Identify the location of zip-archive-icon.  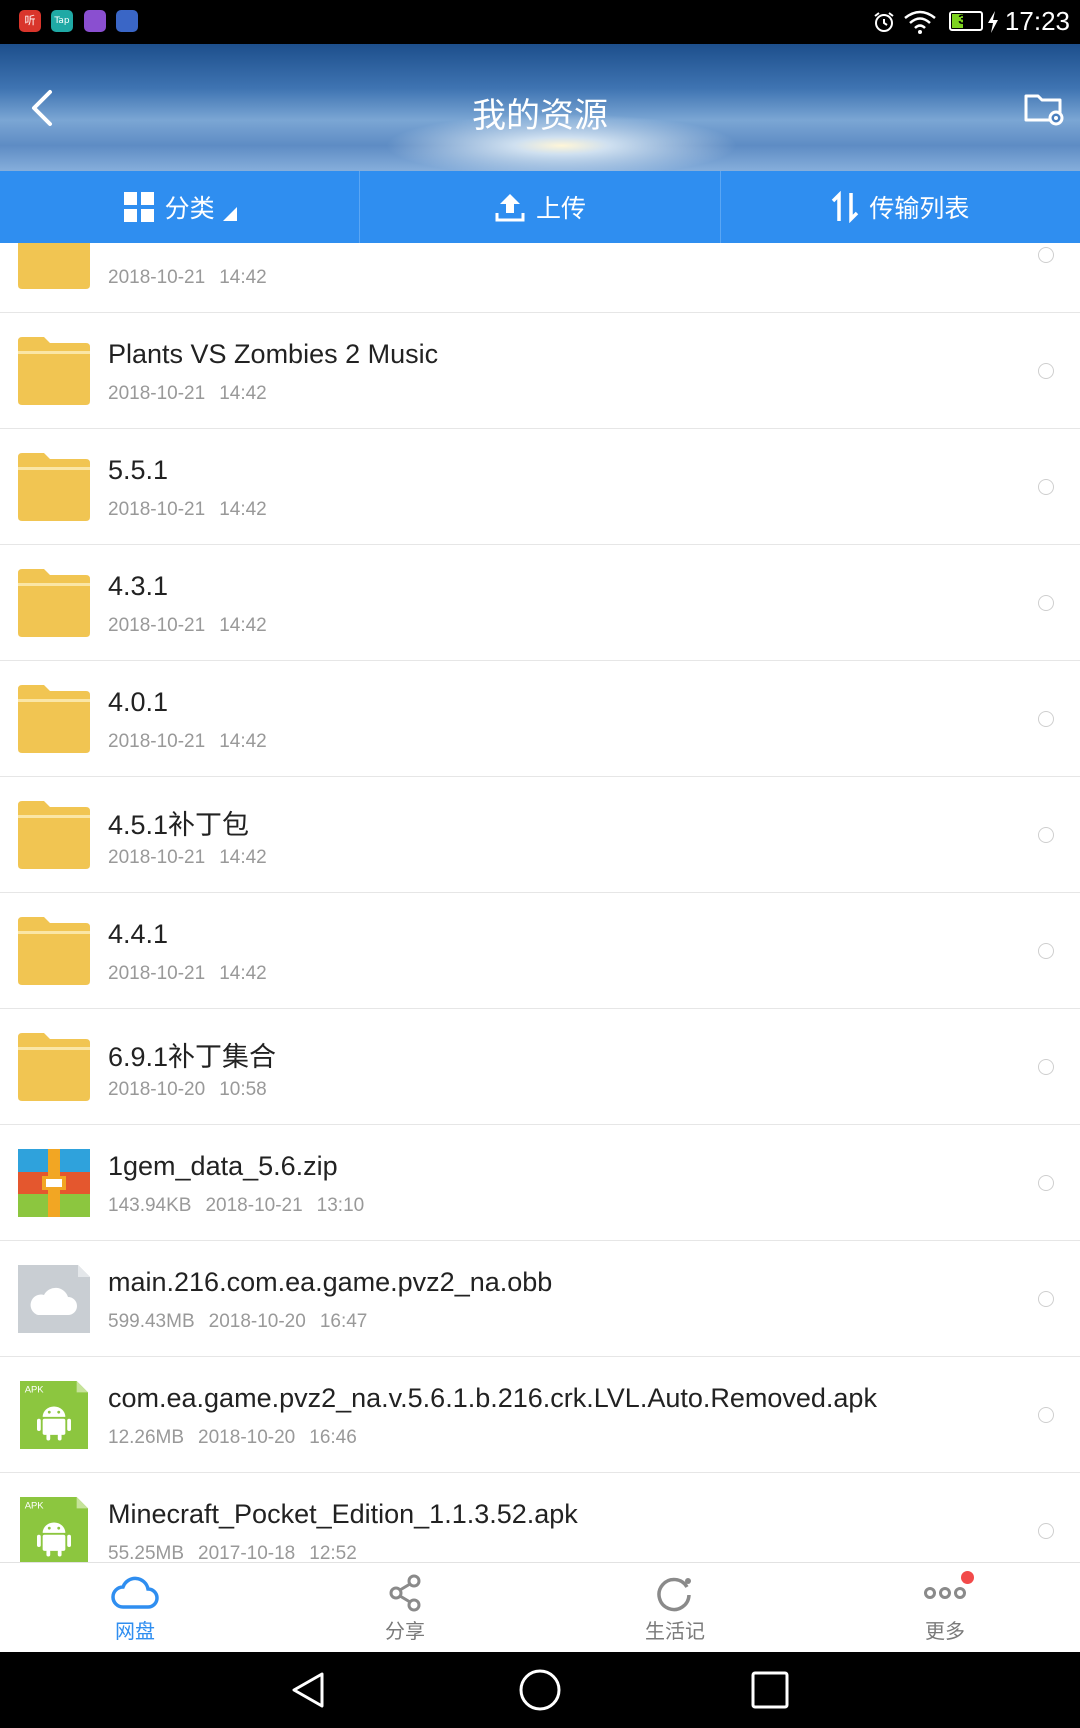
(54, 1183).